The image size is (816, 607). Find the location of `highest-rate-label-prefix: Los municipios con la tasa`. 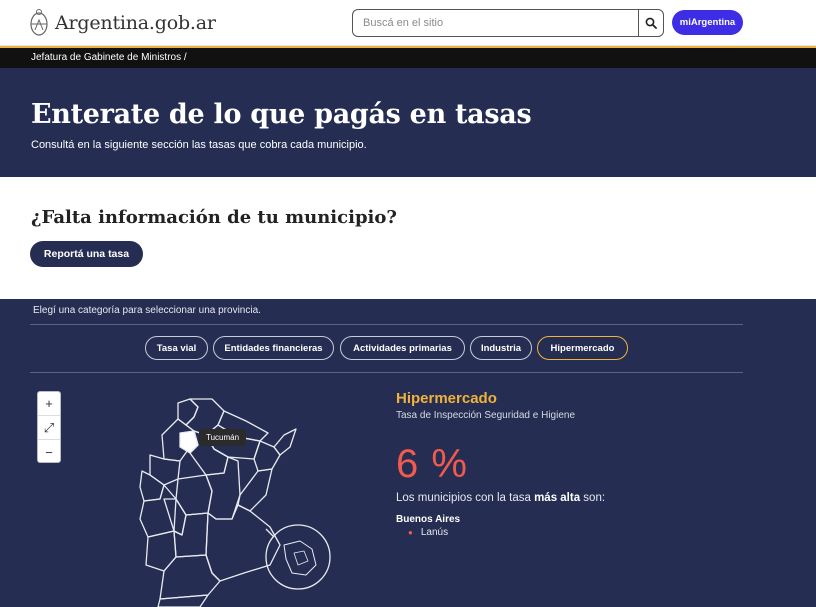

highest-rate-label-prefix: Los municipios con la tasa is located at coordinates (465, 498).